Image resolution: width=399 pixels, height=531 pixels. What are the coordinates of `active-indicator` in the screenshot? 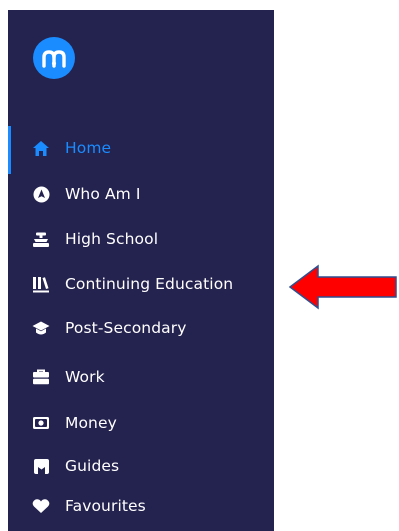 It's located at (9, 150).